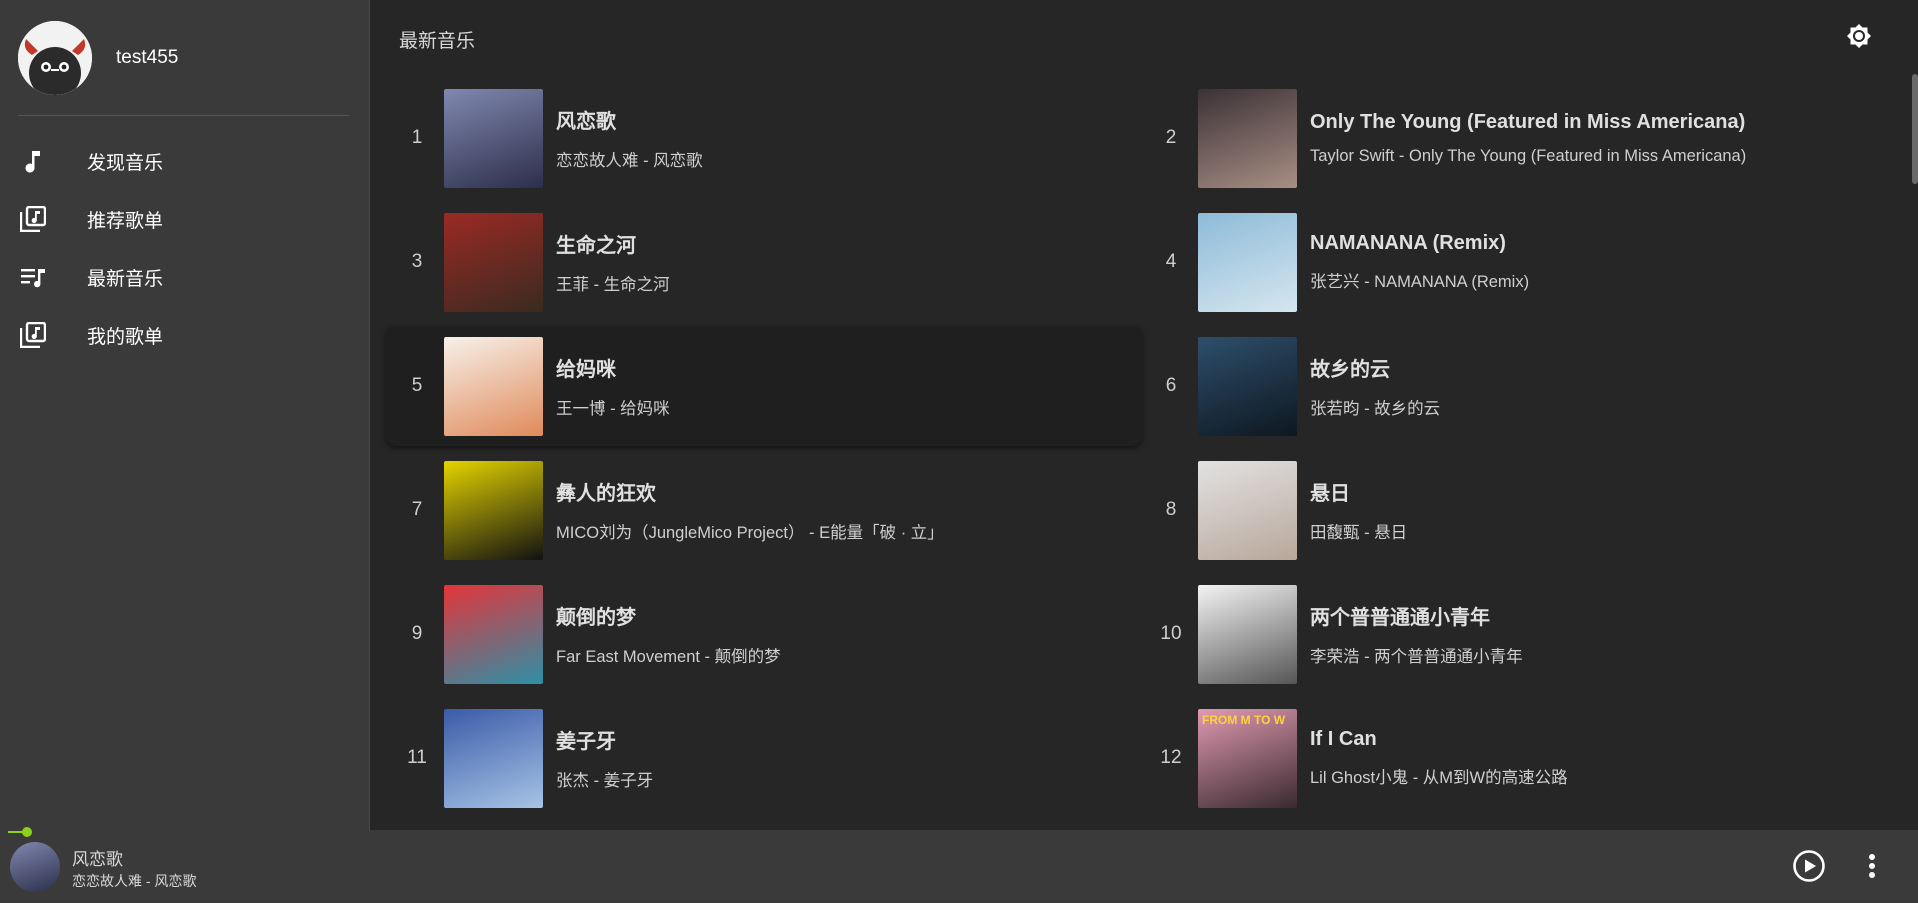 This screenshot has width=1918, height=903. What do you see at coordinates (97, 859) in the screenshot?
I see `player-song-title: 风恋歌` at bounding box center [97, 859].